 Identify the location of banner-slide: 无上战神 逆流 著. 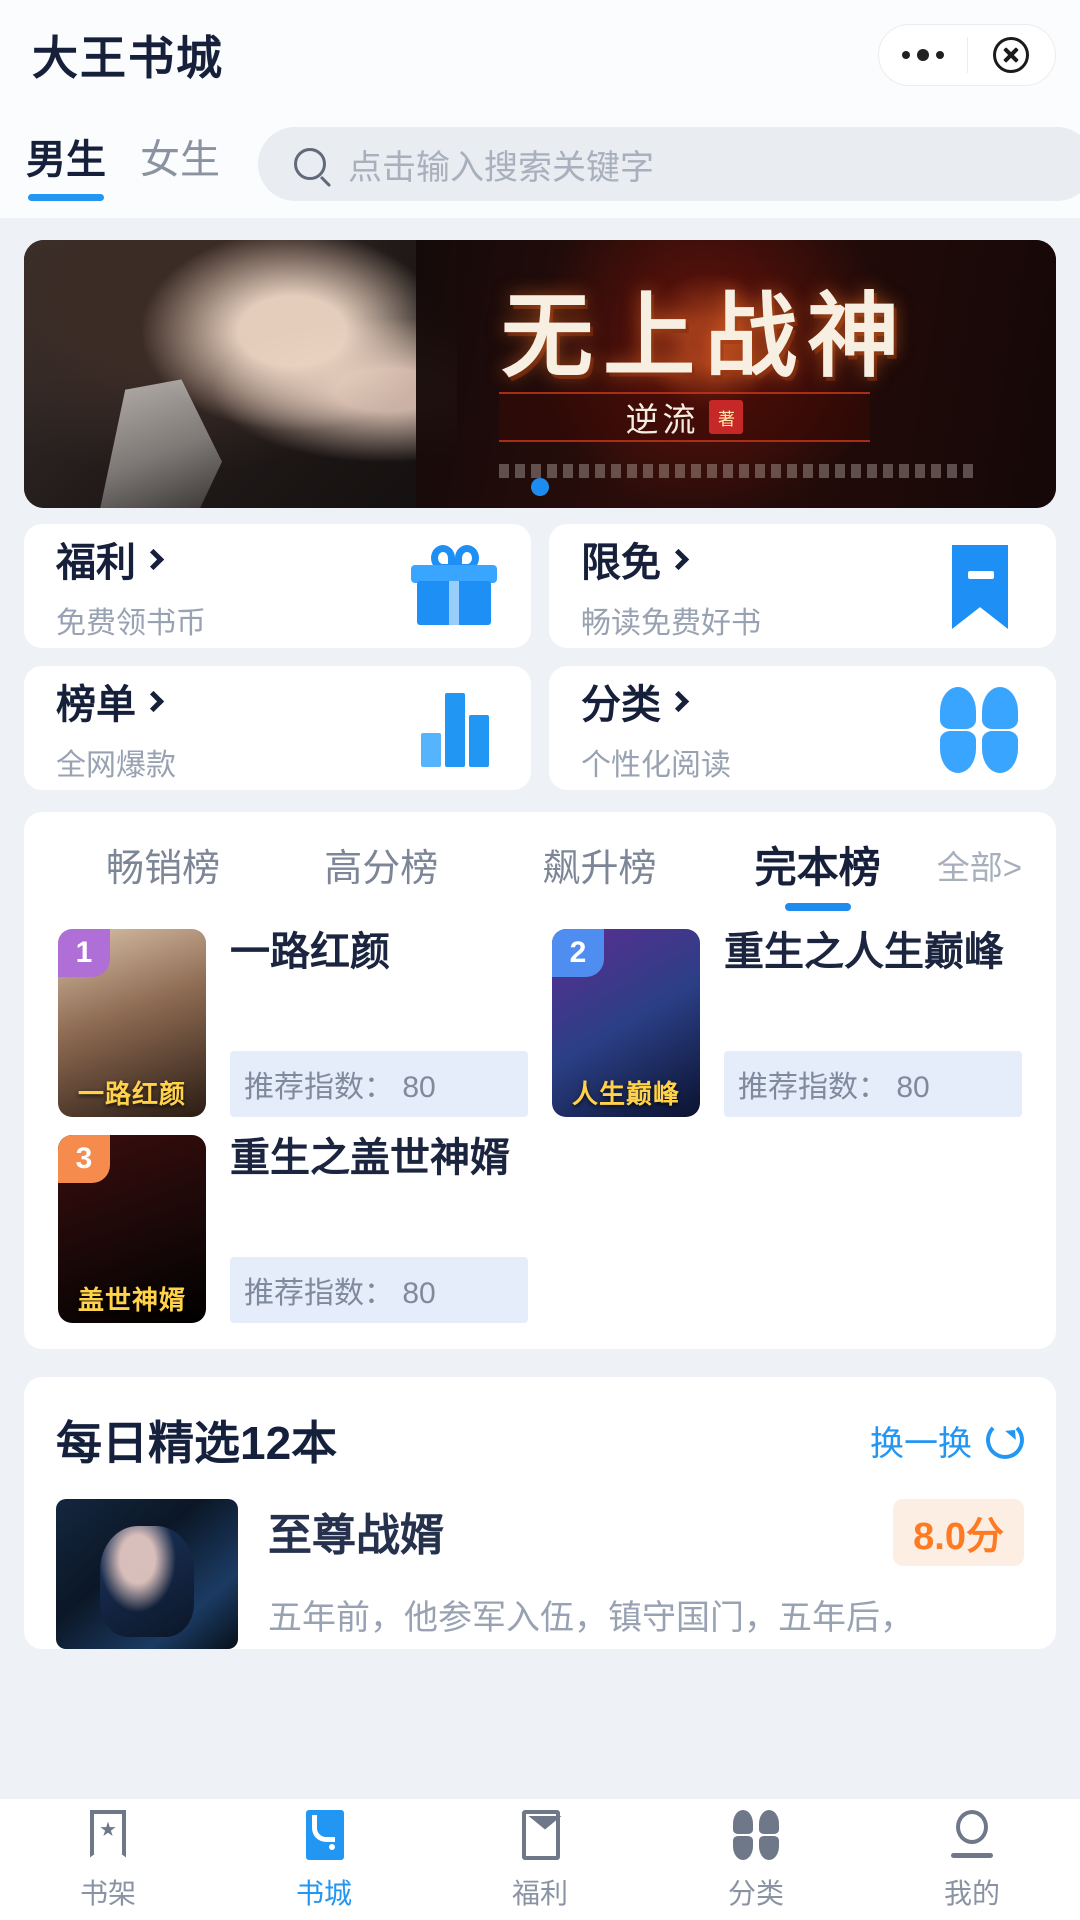
(540, 374).